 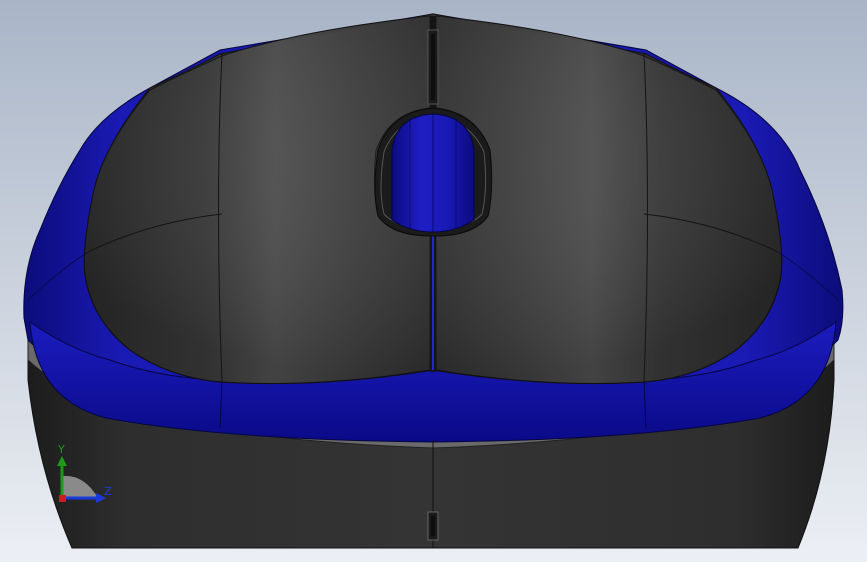 I want to click on orientation-triad: Y Z, so click(x=84, y=473).